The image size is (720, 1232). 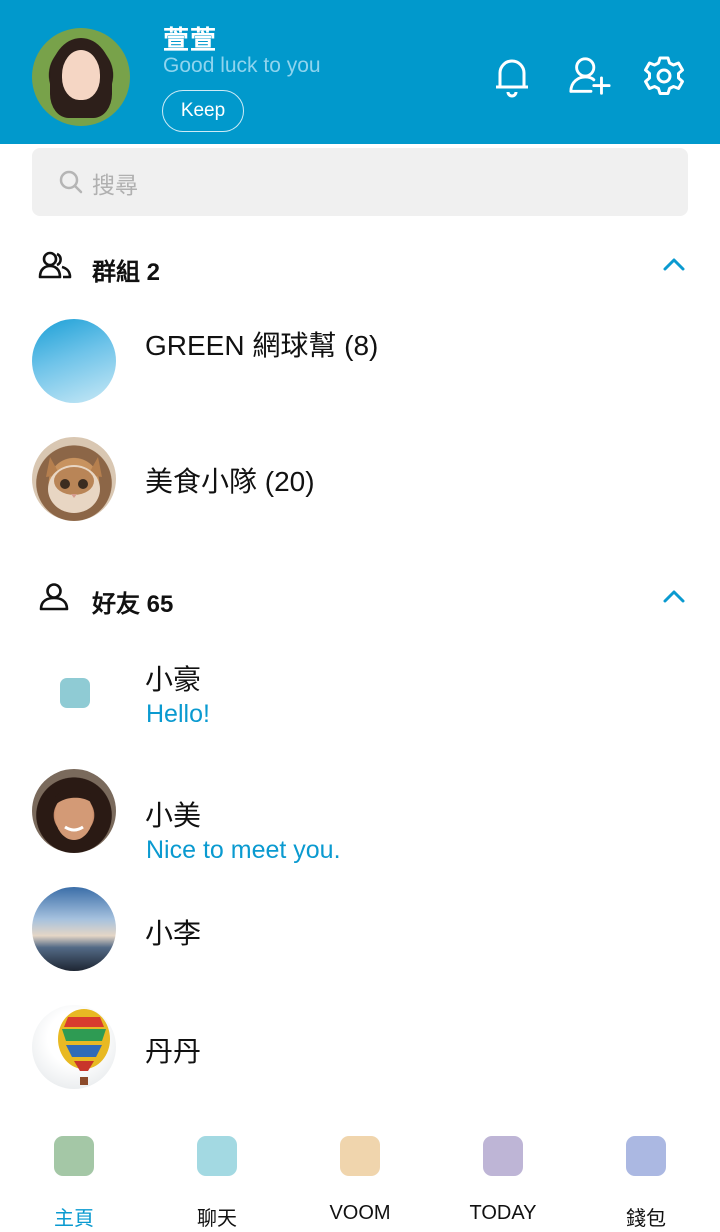 What do you see at coordinates (217, 1156) in the screenshot?
I see `chat-icon` at bounding box center [217, 1156].